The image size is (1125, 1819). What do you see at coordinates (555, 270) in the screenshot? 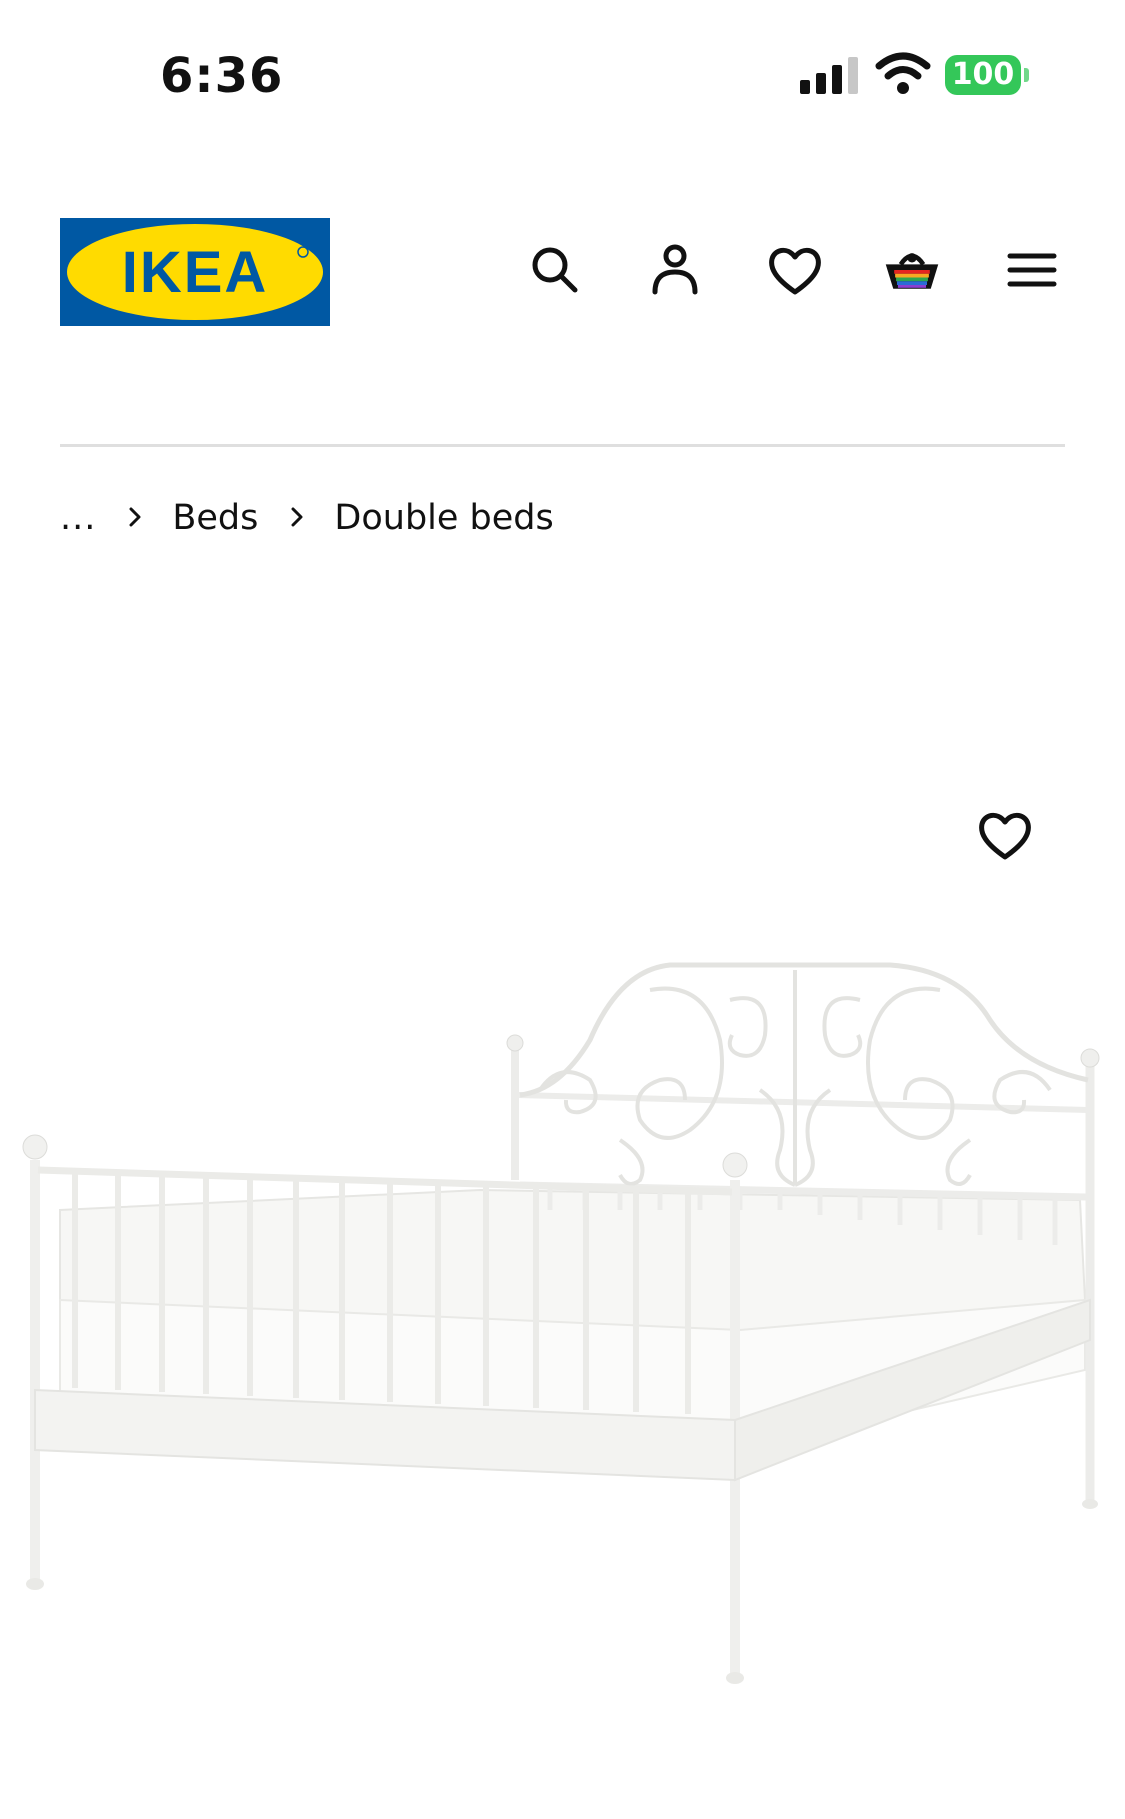
I see `search-icon` at bounding box center [555, 270].